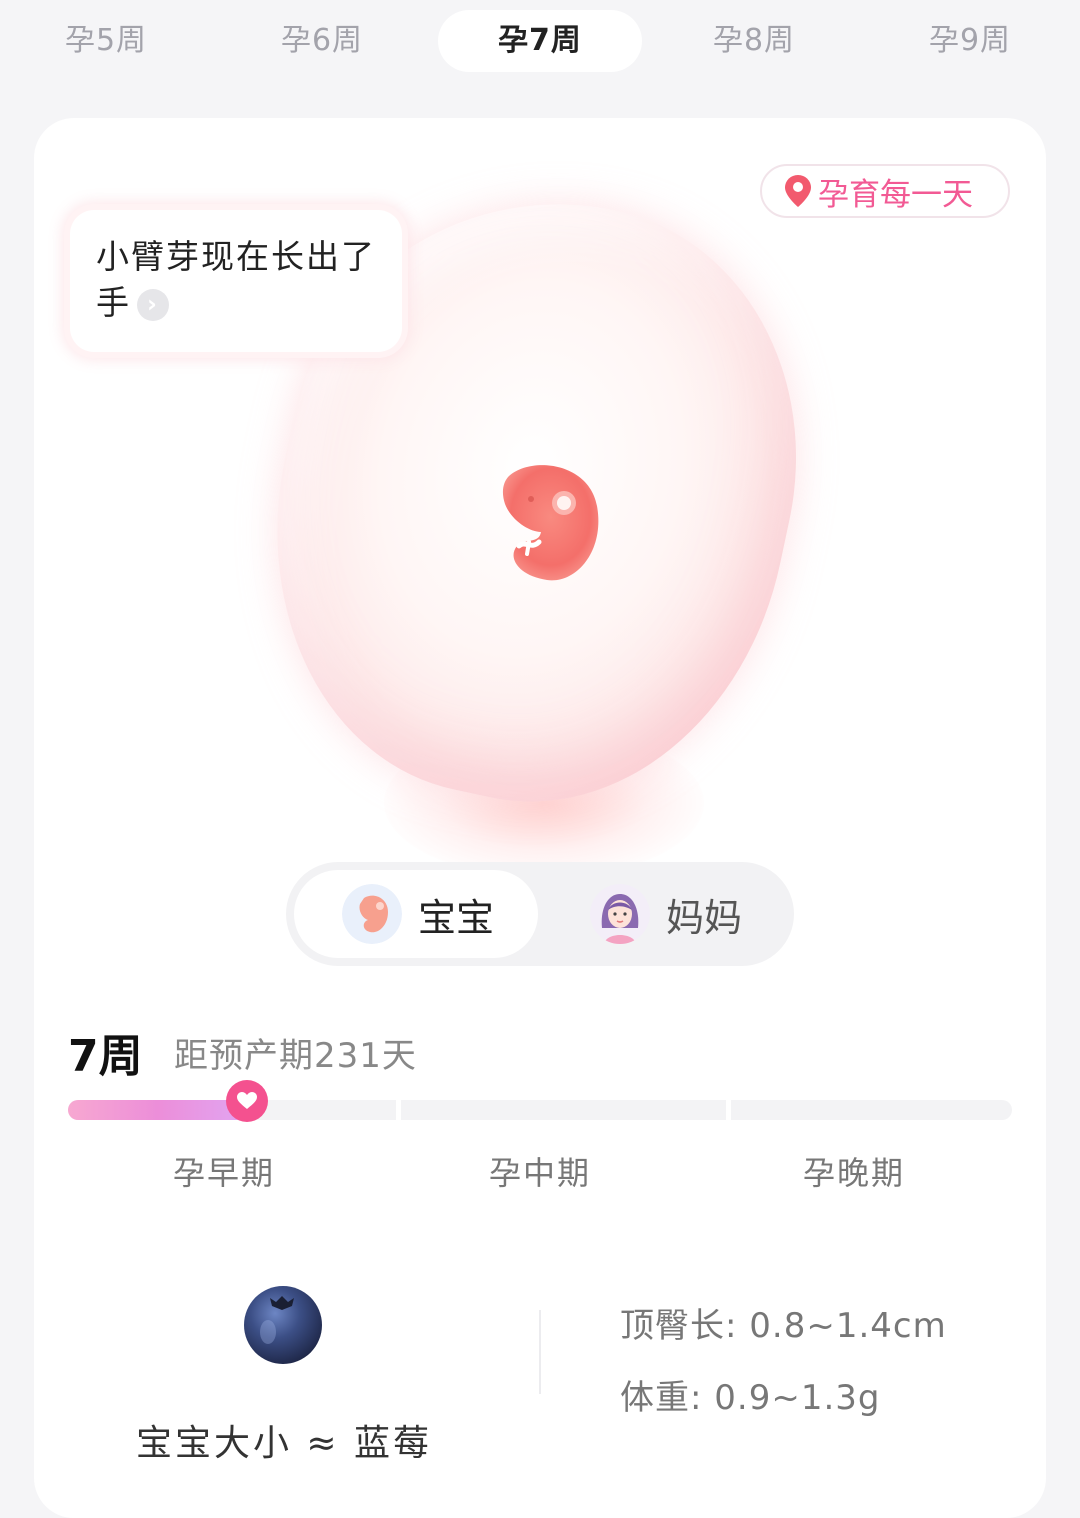 This screenshot has width=1080, height=1518. What do you see at coordinates (664, 914) in the screenshot?
I see `toggle-mom: 妈妈` at bounding box center [664, 914].